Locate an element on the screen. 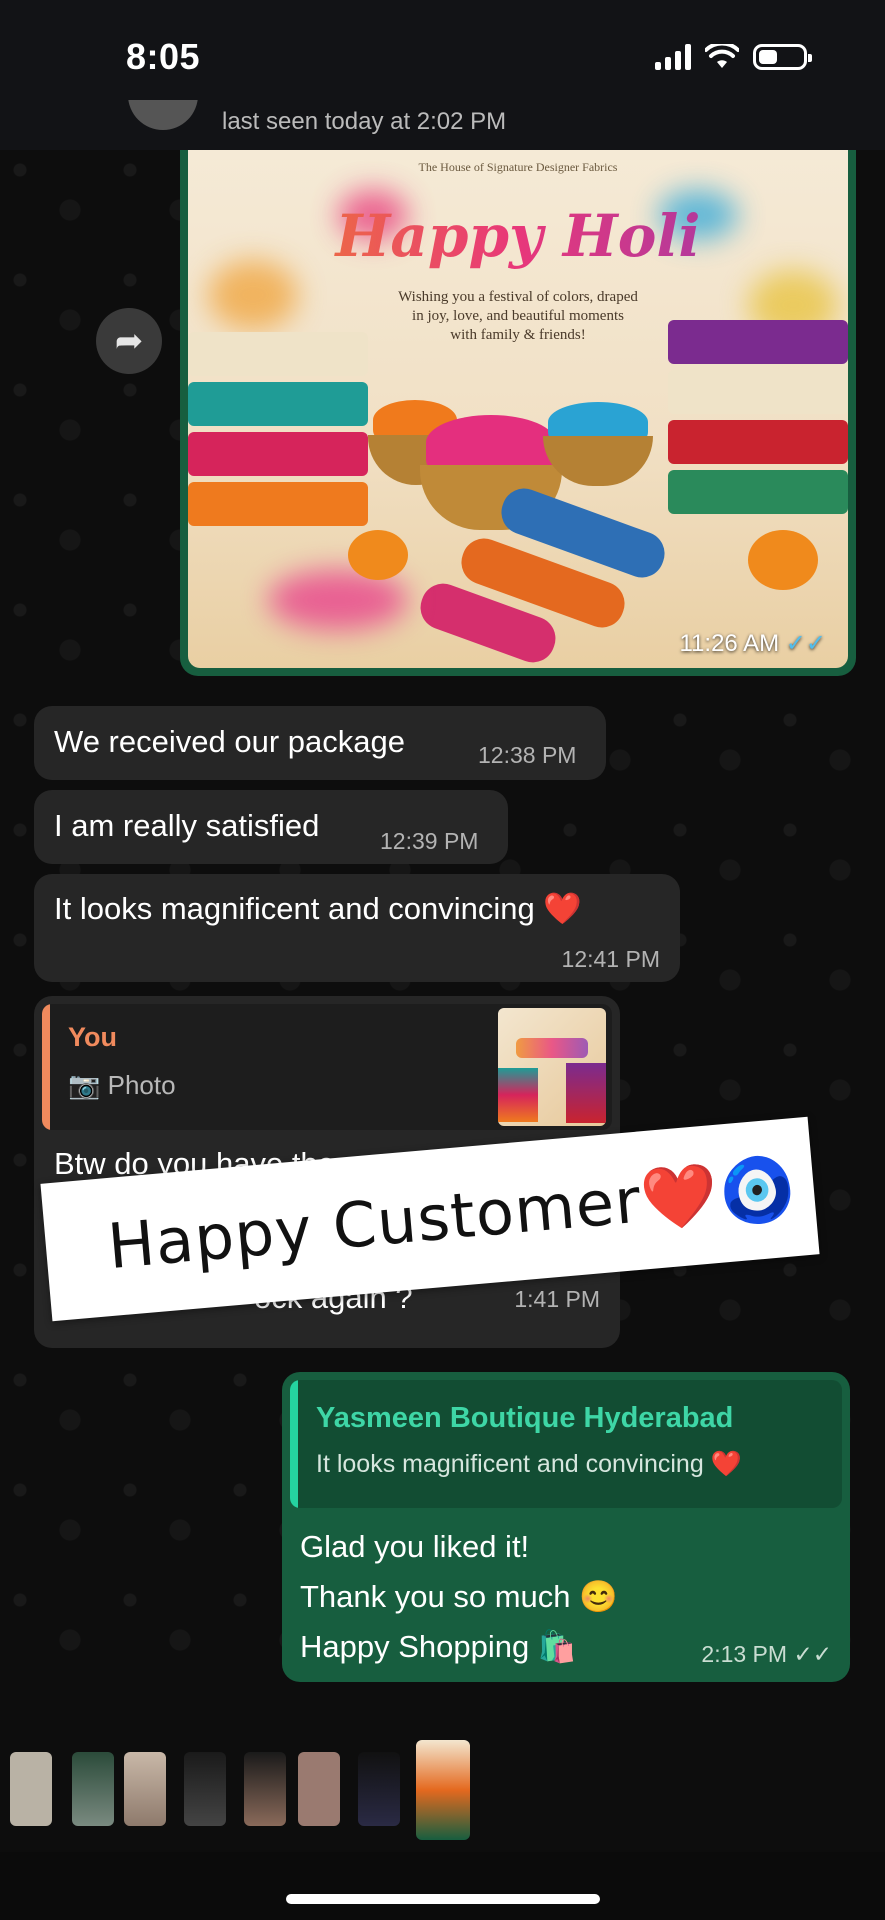 This screenshot has height=1920, width=885. sticker-text: Happy Customer❤️🧿 is located at coordinates (453, 1217).